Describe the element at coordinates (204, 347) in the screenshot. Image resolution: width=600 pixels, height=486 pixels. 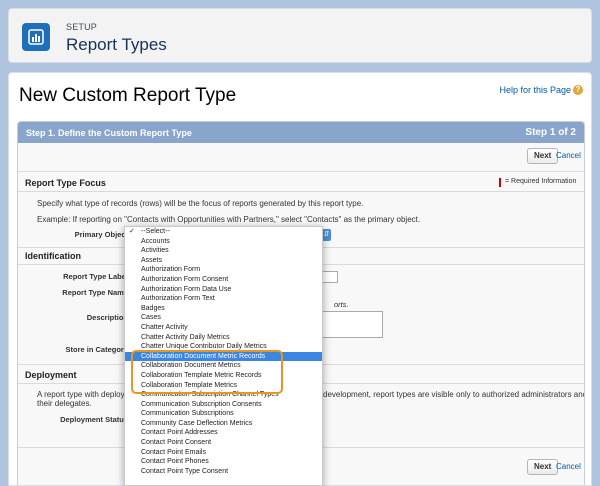
I see `dropdown-option-label: Chatter Unique Contributor Daily Metrics` at that location.